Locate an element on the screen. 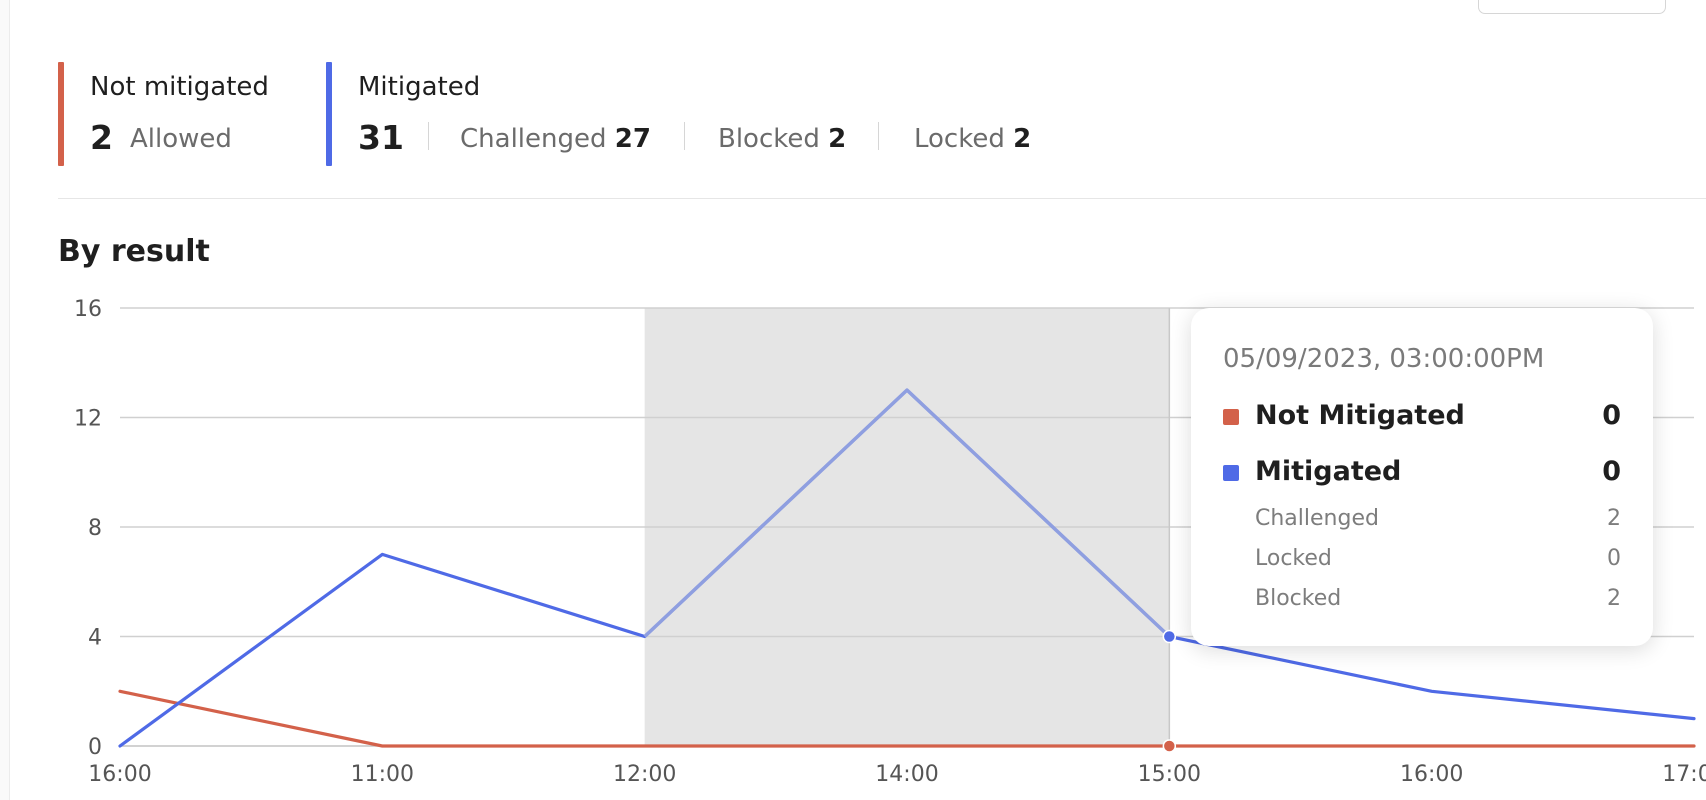 Image resolution: width=1706 pixels, height=800 pixels. tooltip-row-not-mitigated: Not Mitigated 0 is located at coordinates (1422, 417).